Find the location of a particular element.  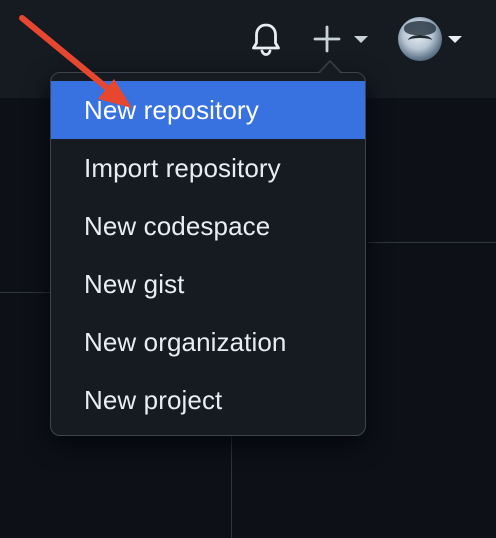

menu-item-new-repository: New repository is located at coordinates (208, 110).